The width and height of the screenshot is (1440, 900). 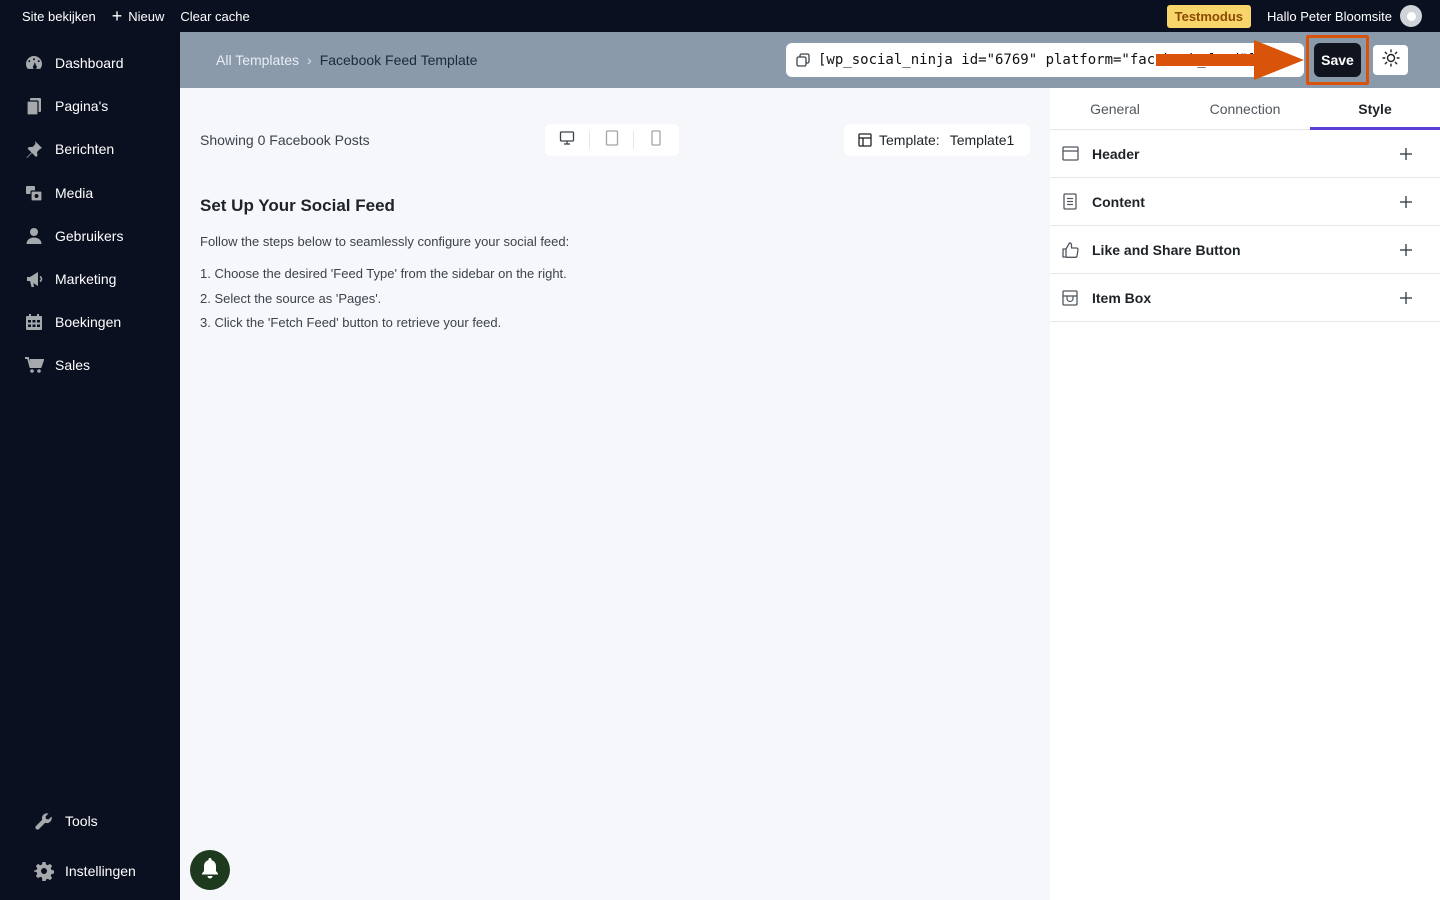 I want to click on dashboard-icon, so click(x=34, y=63).